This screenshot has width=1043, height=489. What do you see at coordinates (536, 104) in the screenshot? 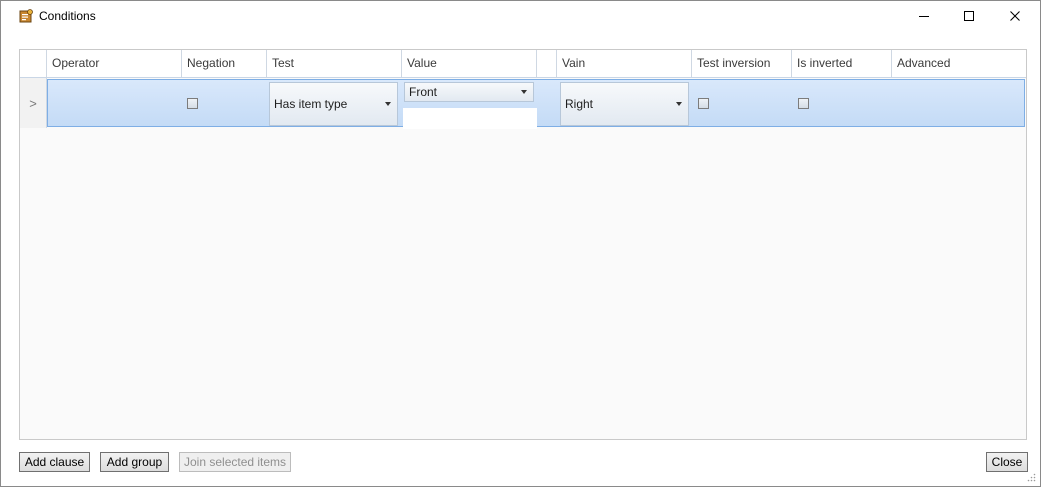
I see `row-selection: Has item type Front Right` at bounding box center [536, 104].